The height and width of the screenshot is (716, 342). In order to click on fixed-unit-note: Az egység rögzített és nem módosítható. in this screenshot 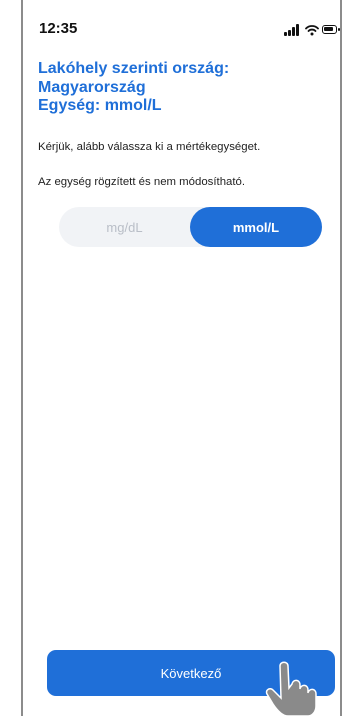, I will do `click(142, 182)`.